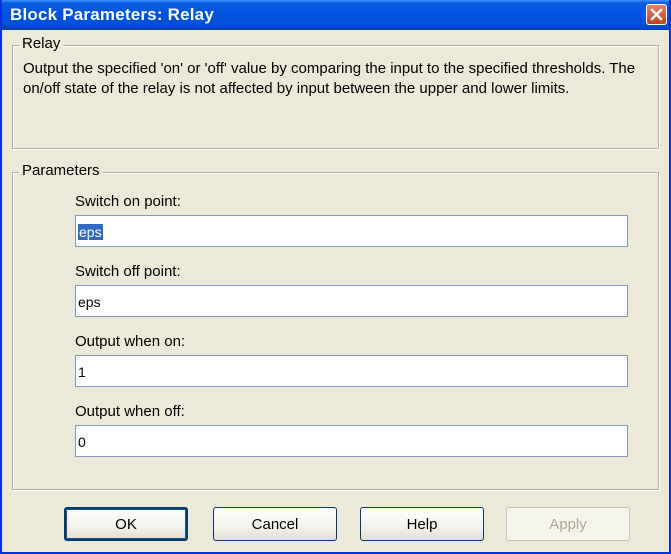 The width and height of the screenshot is (671, 554). Describe the element at coordinates (82, 442) in the screenshot. I see `output-when-off-value: 0` at that location.